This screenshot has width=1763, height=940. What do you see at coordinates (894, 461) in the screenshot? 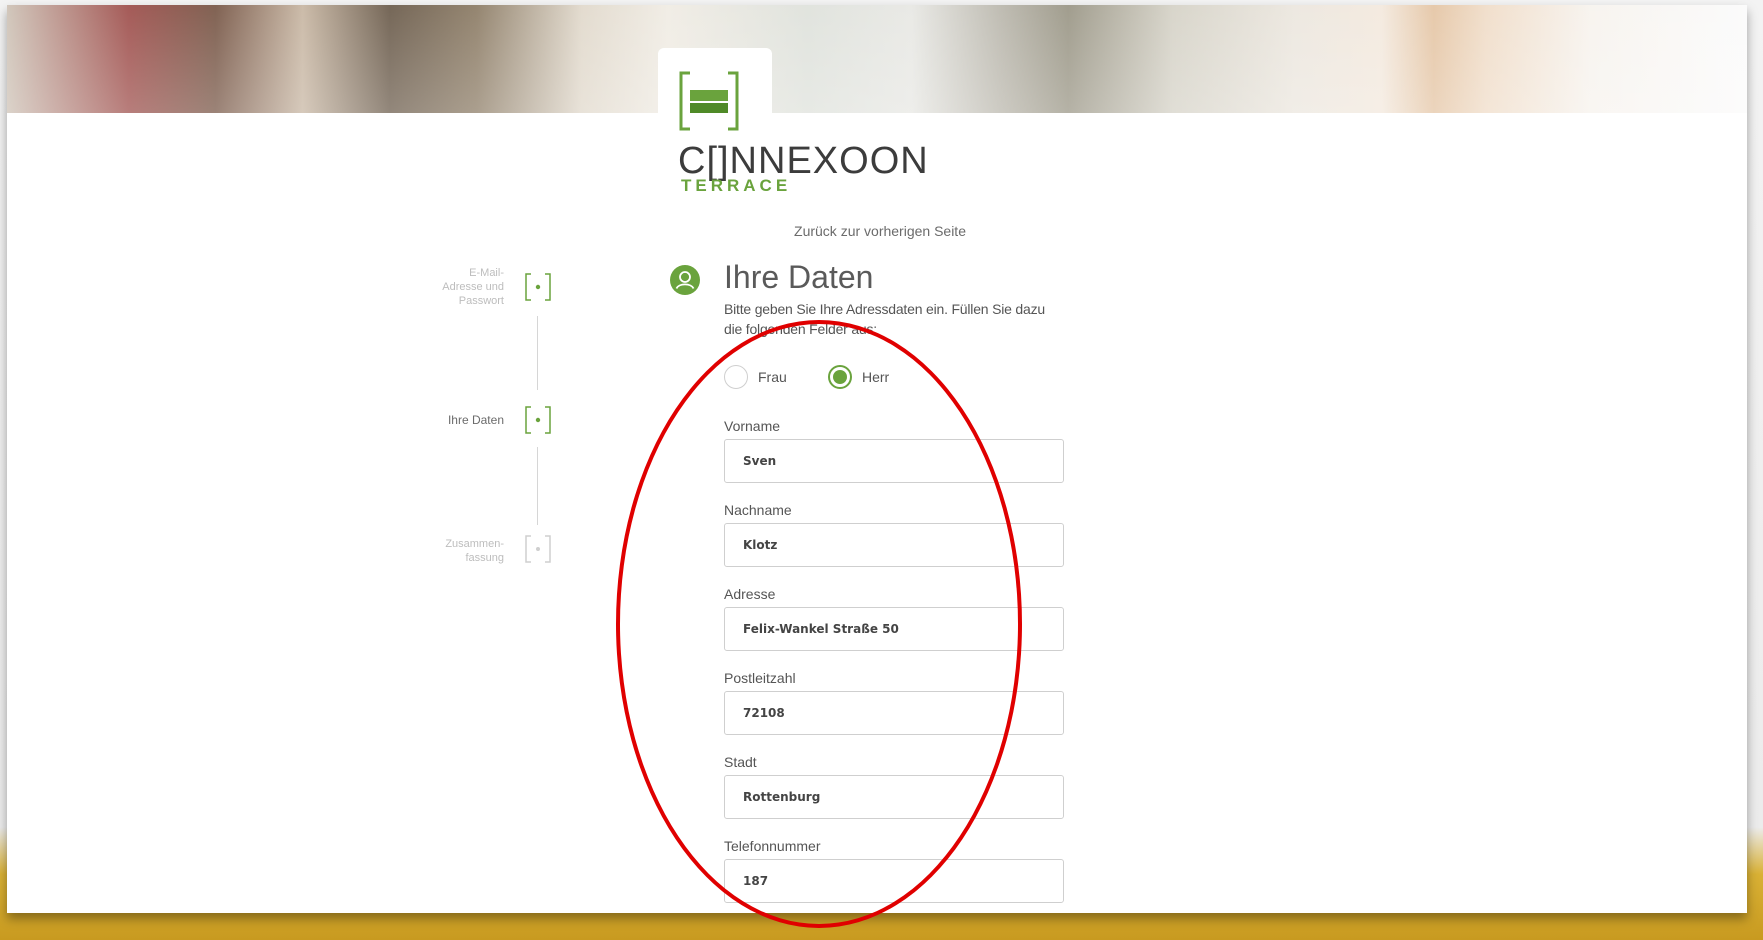
I see `vorname-input` at bounding box center [894, 461].